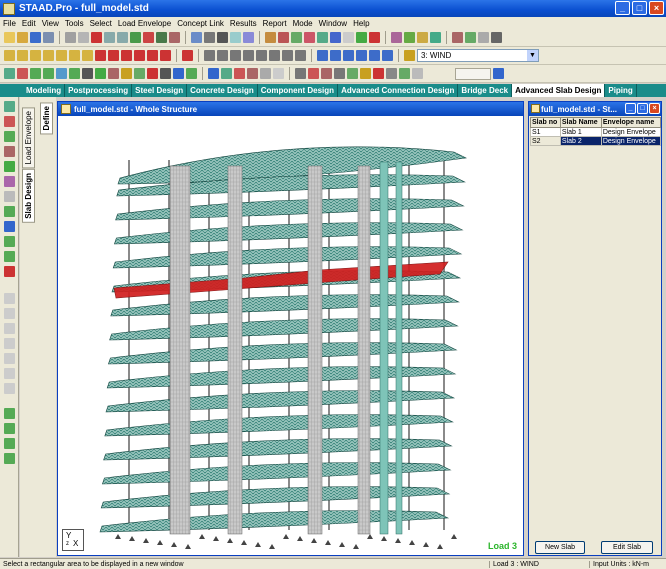 This screenshot has height=569, width=666. I want to click on member-icon, so click(309, 37).